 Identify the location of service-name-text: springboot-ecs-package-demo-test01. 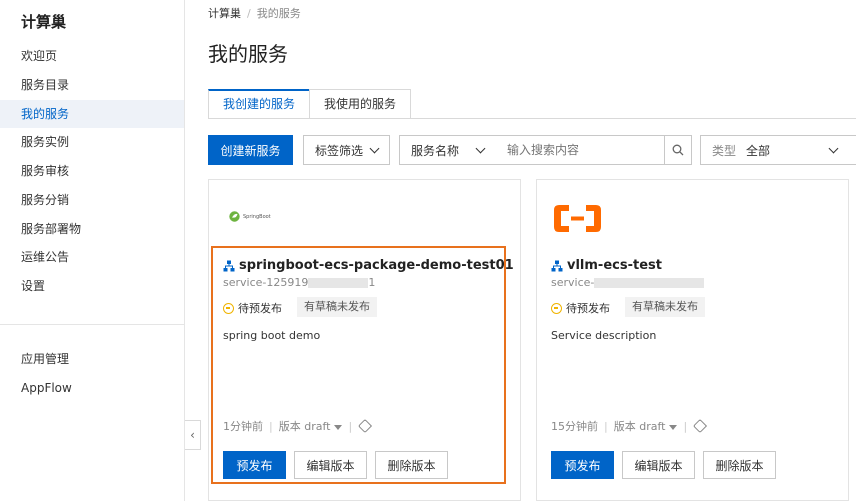
(376, 265).